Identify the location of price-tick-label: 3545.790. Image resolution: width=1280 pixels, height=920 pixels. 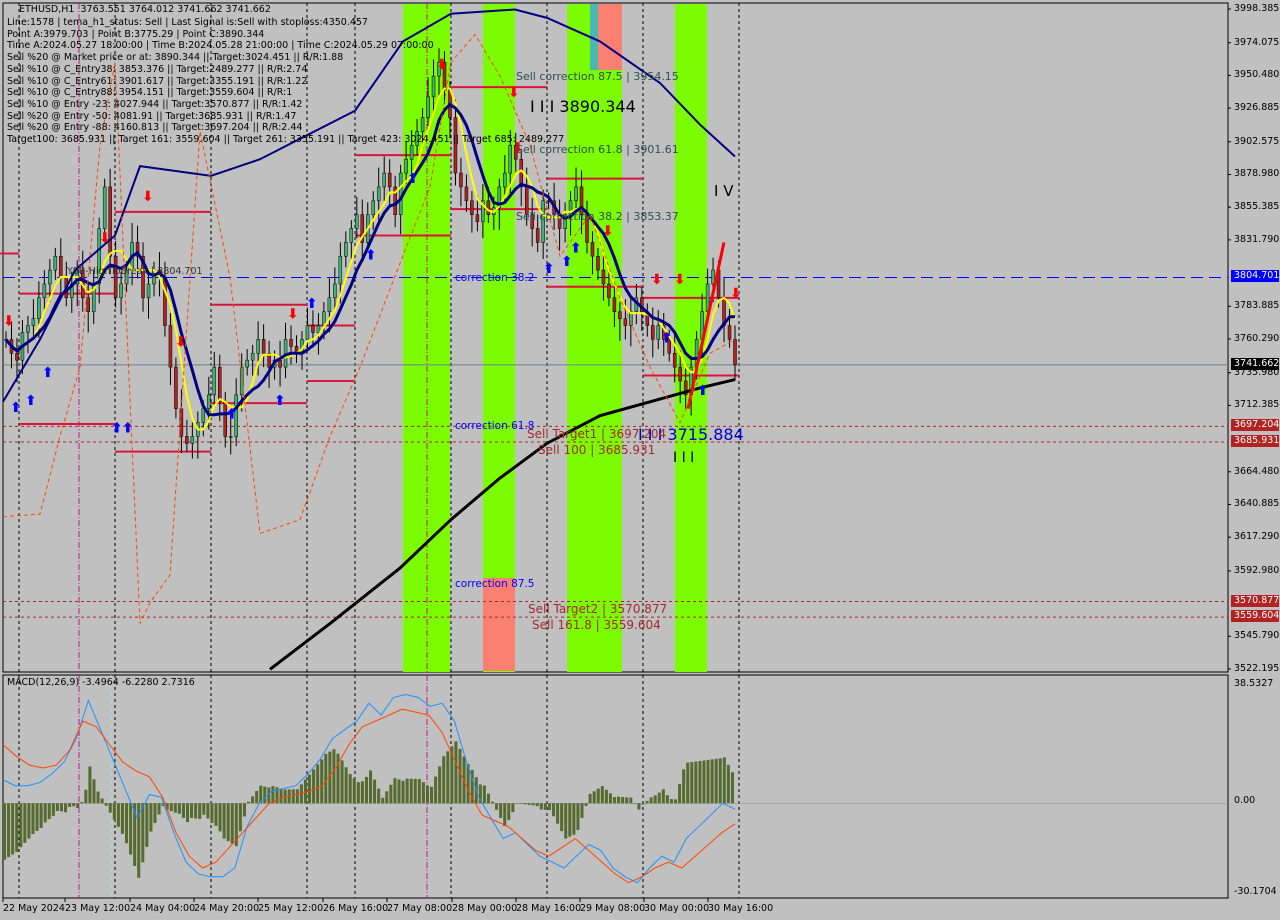
(1257, 636).